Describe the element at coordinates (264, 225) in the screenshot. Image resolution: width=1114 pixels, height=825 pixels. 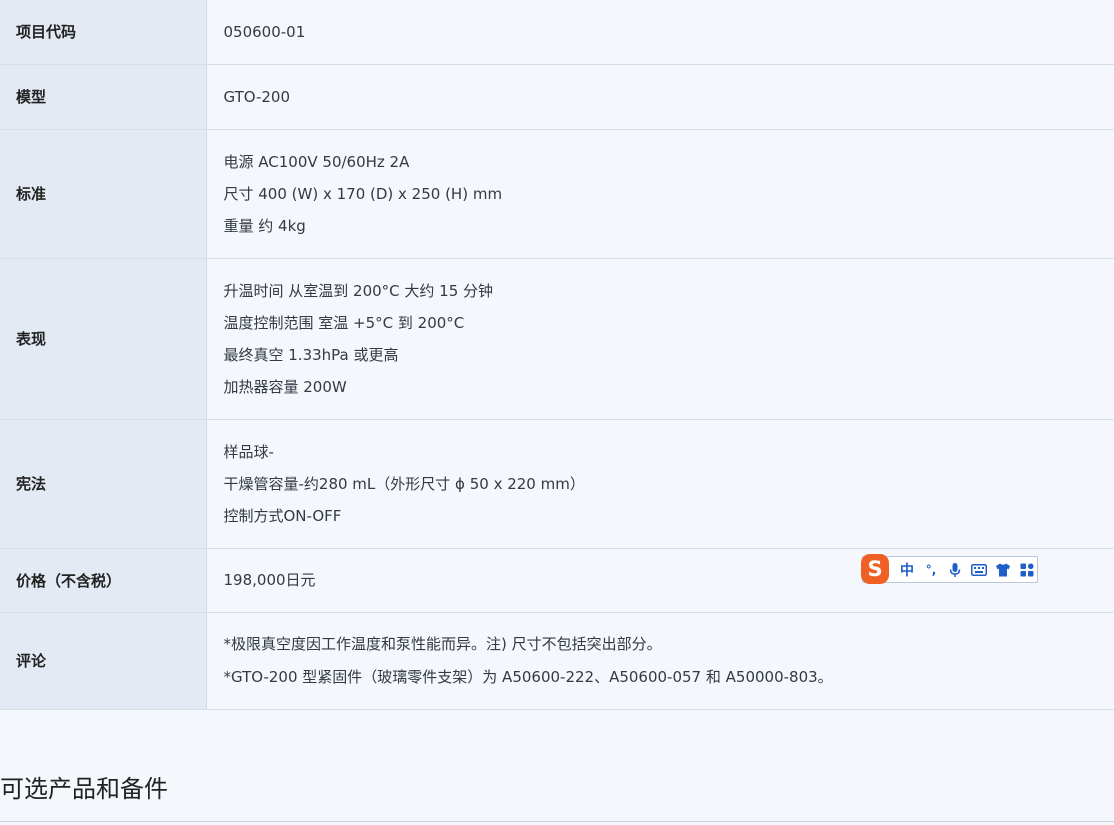
I see `spec-value-line: 重量 约 4kg` at that location.